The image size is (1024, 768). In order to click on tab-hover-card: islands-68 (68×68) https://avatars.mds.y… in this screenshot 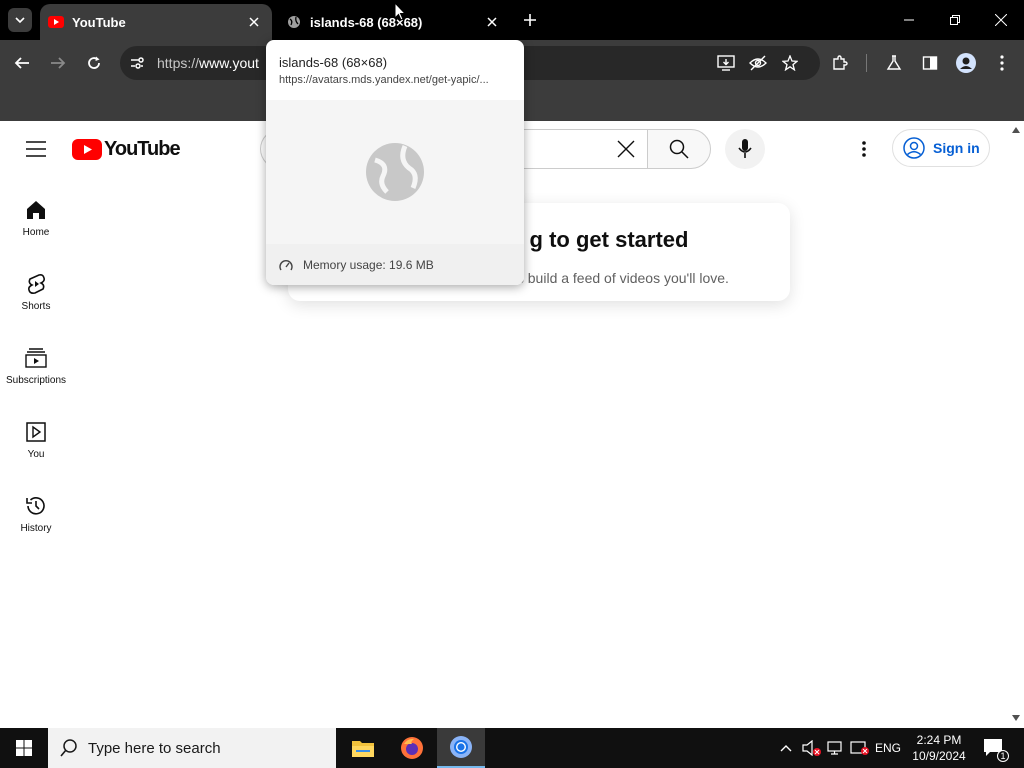, I will do `click(395, 162)`.